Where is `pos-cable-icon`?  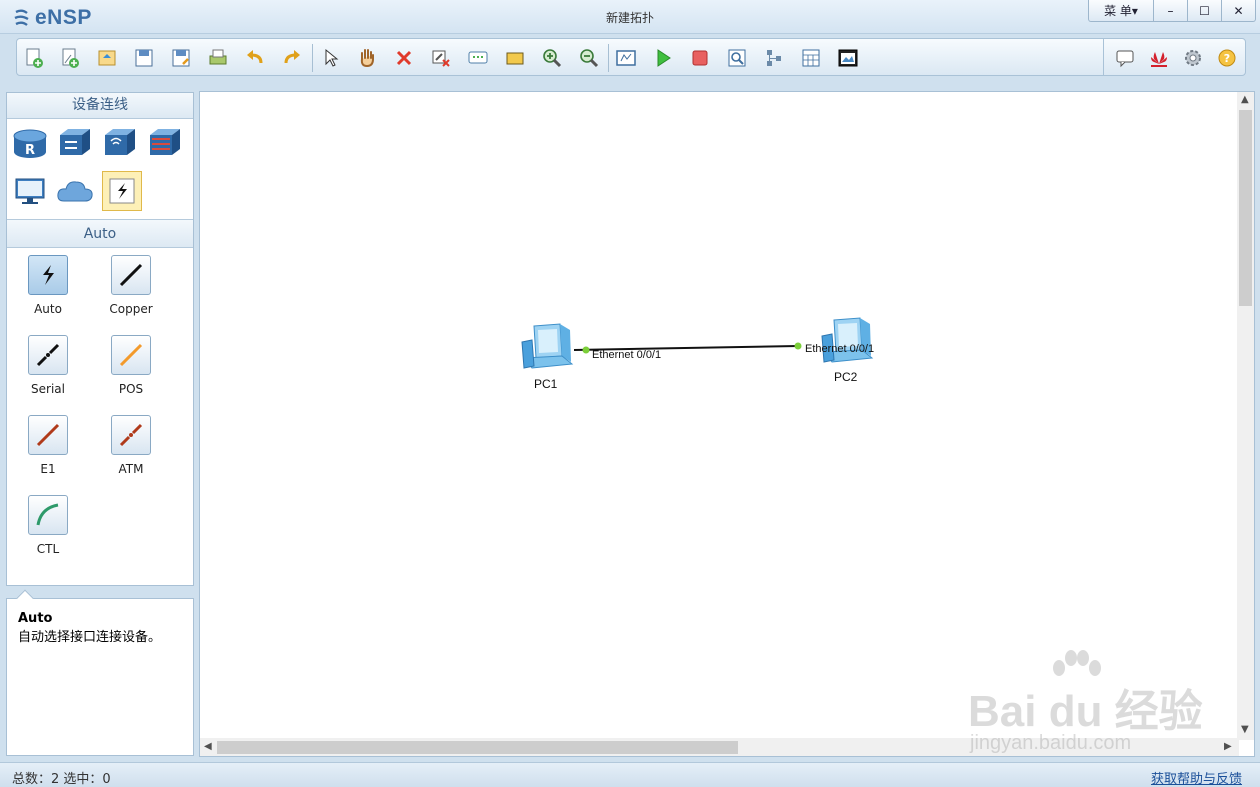
pos-cable-icon is located at coordinates (131, 355).